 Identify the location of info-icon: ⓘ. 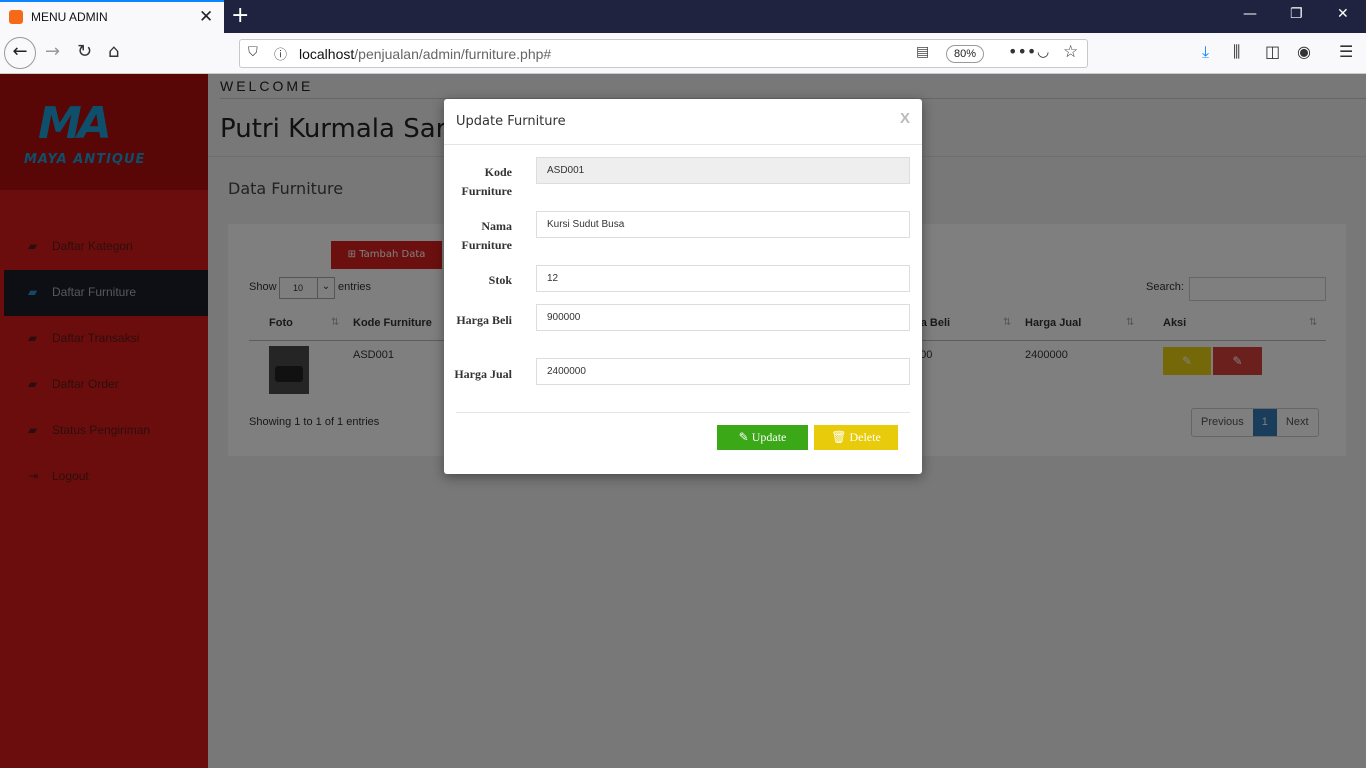
(280, 53).